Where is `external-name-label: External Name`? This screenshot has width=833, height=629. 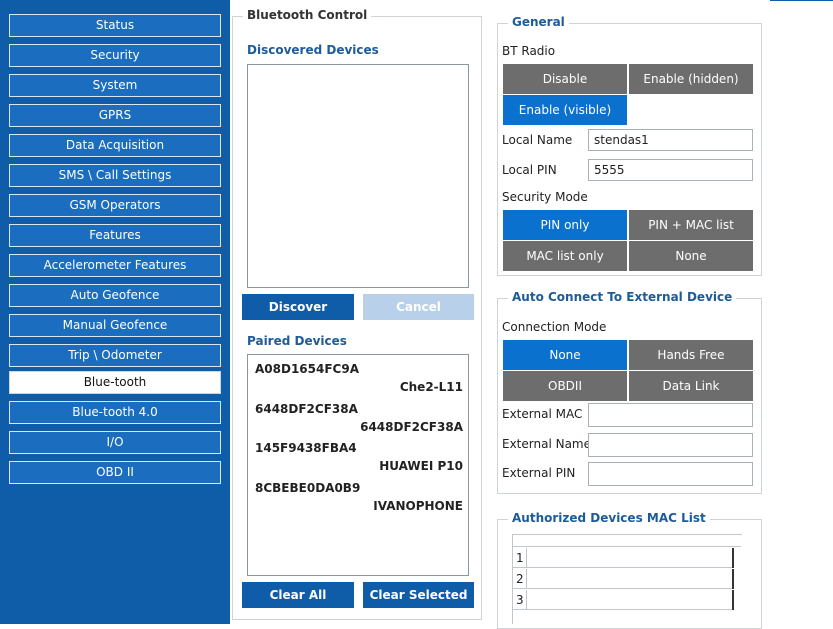 external-name-label: External Name is located at coordinates (547, 444).